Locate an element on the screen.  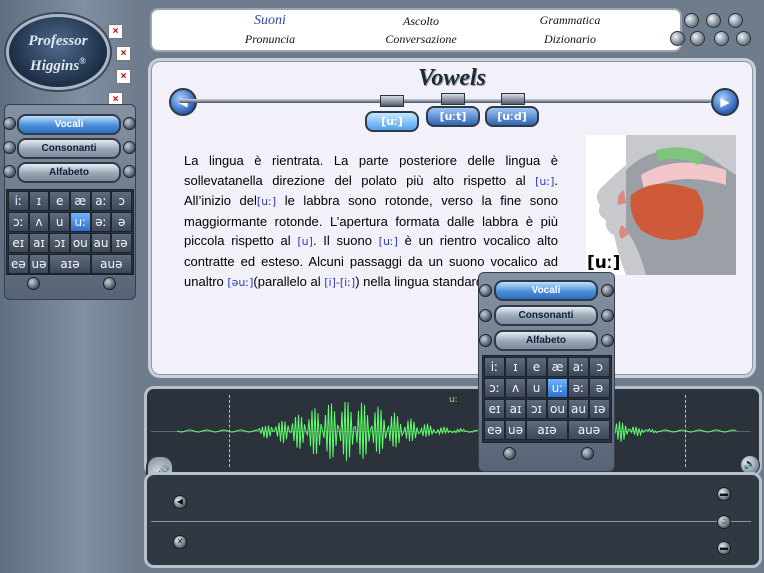
left-phoneme-cell: ɪ is located at coordinates (39, 201).